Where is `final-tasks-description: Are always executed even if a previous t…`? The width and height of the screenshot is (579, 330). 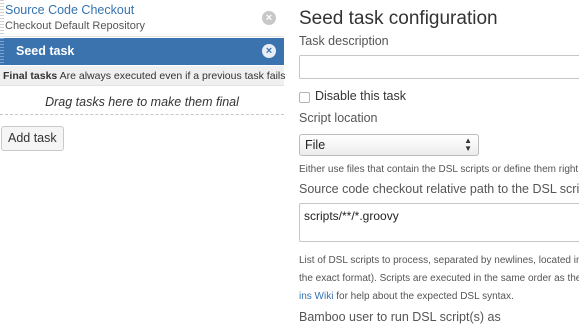 final-tasks-description: Are always executed even if a previous t… is located at coordinates (171, 76).